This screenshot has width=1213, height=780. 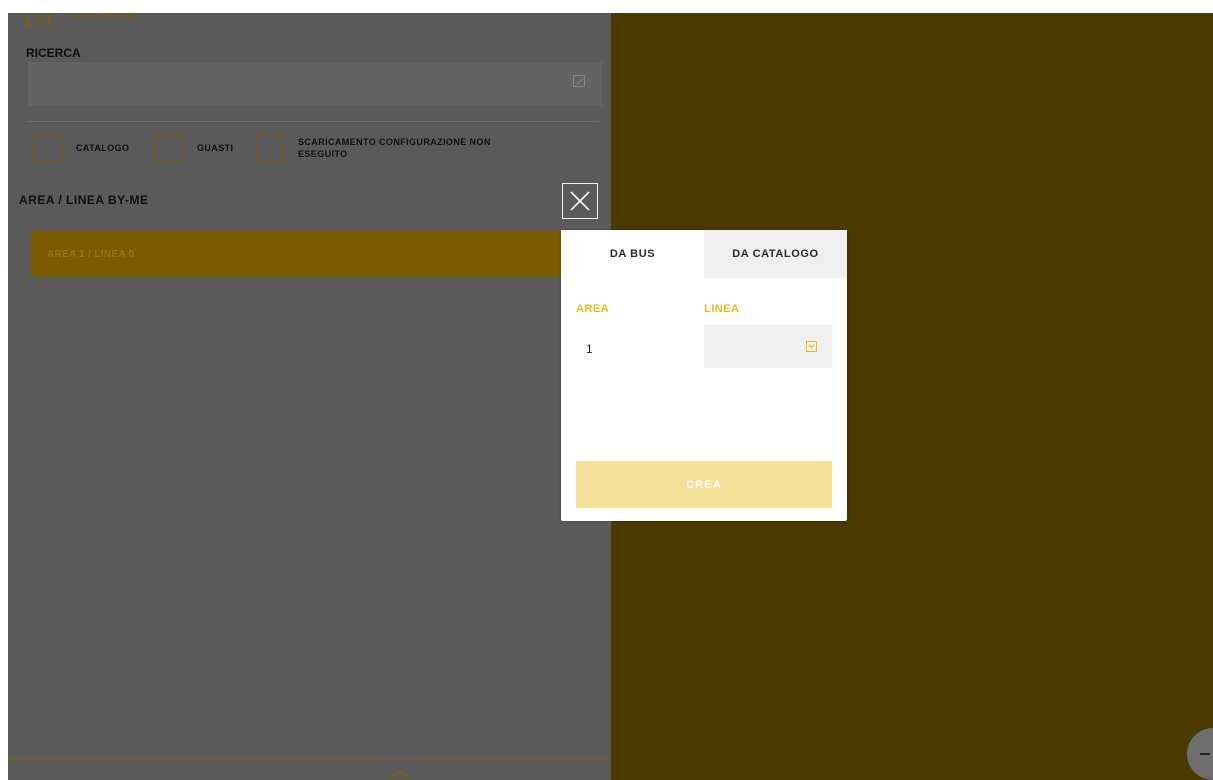 I want to click on minus-icon, so click(x=1205, y=754).